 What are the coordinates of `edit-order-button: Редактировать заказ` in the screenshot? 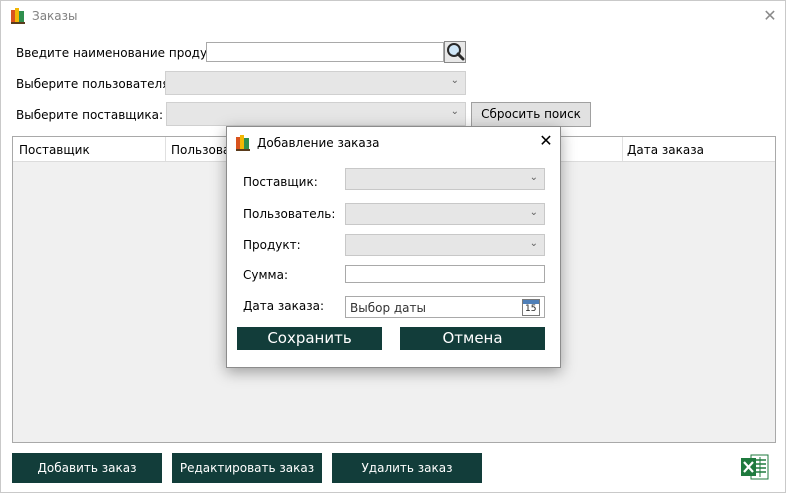 It's located at (247, 468).